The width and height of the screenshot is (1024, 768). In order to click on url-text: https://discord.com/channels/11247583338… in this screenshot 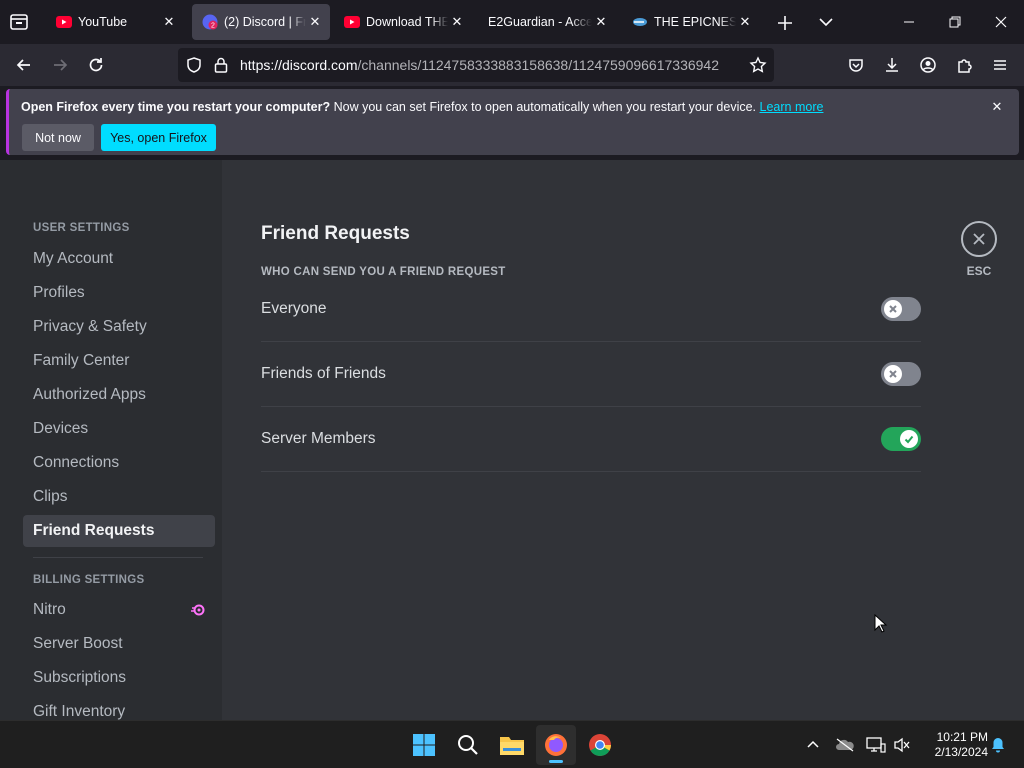, I will do `click(490, 65)`.